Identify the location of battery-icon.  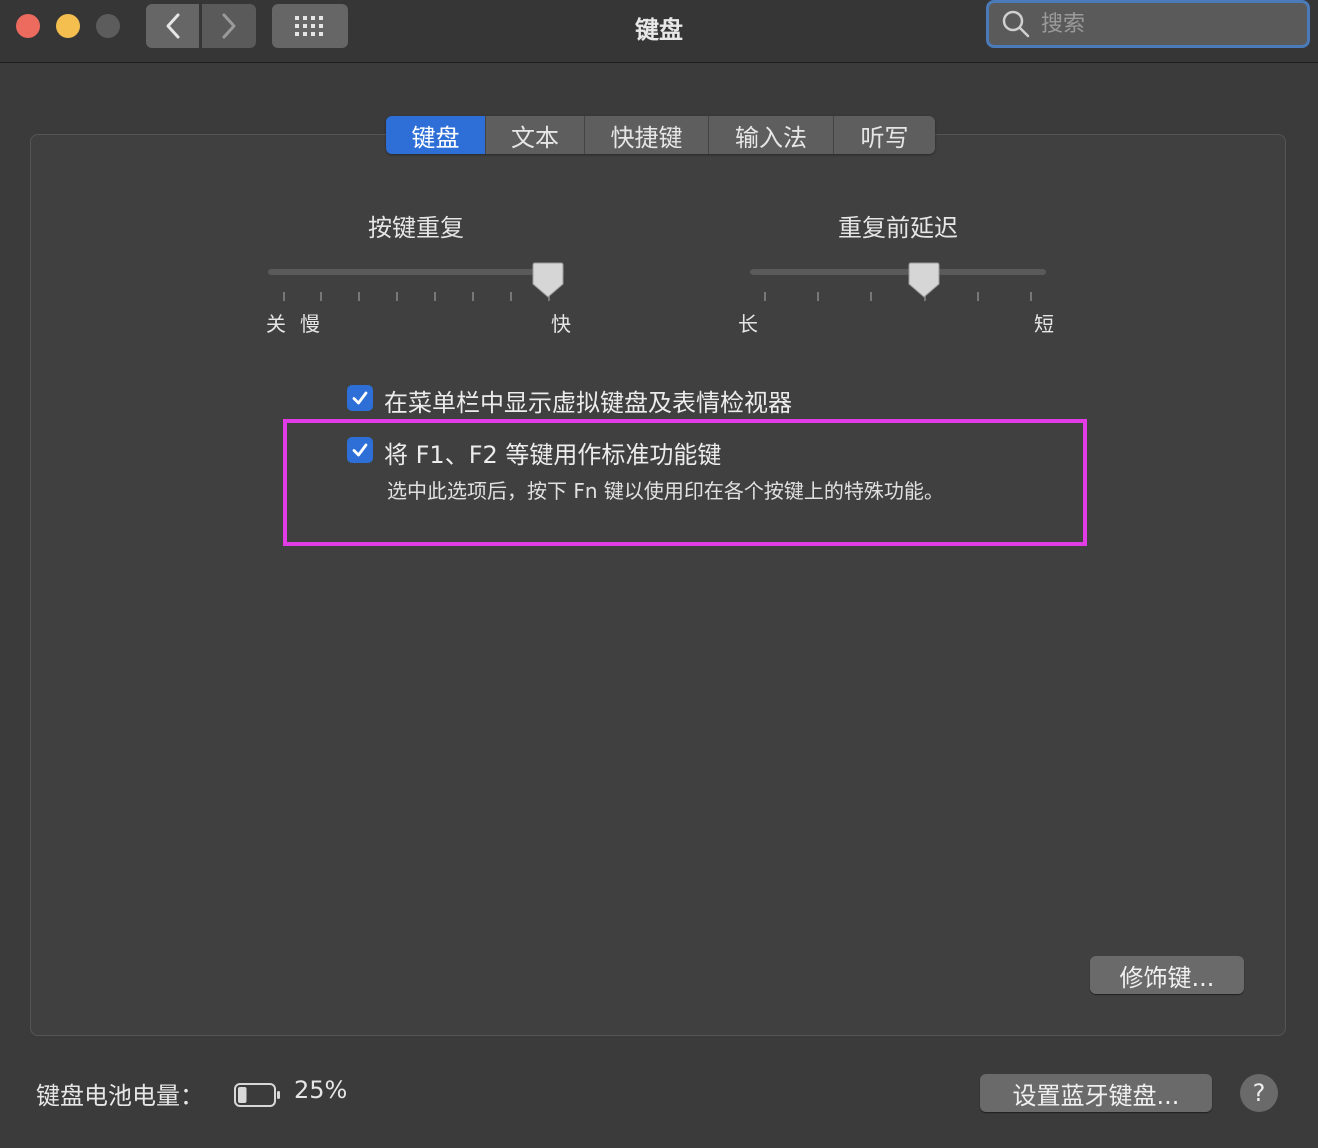
(257, 1095).